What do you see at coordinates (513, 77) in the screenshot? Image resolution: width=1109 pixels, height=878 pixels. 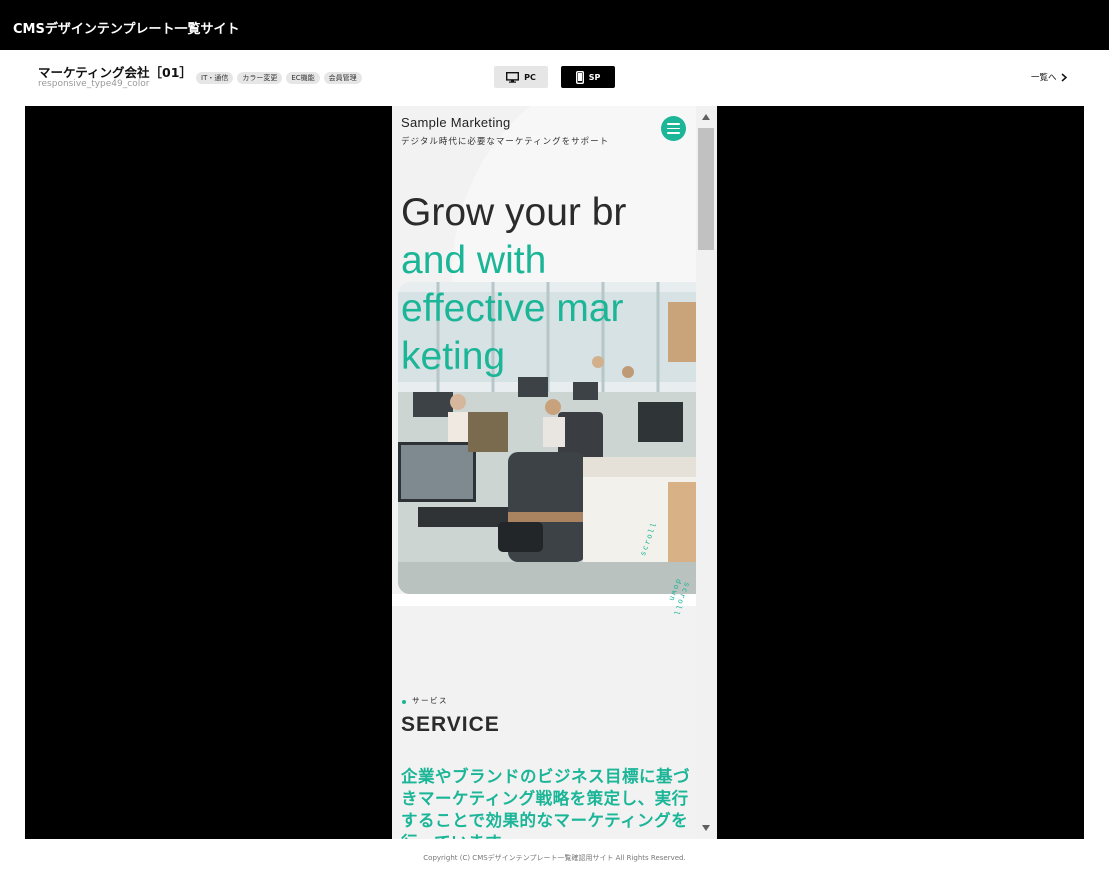 I see `monitor-icon` at bounding box center [513, 77].